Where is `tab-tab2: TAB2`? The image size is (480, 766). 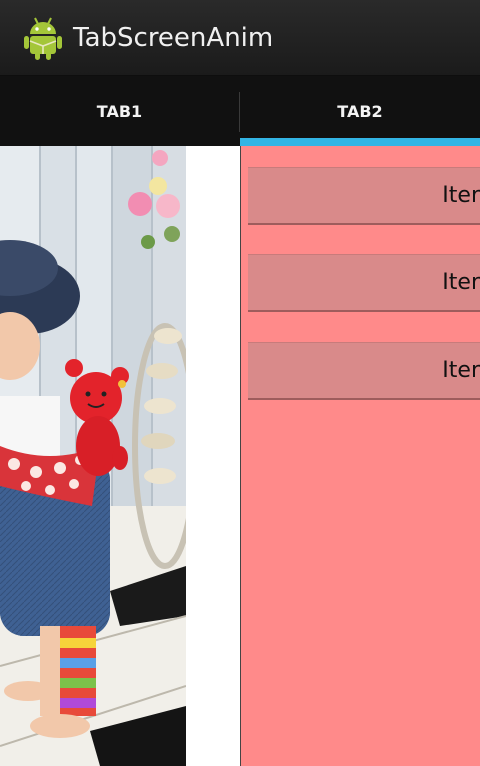 tab-tab2: TAB2 is located at coordinates (360, 111).